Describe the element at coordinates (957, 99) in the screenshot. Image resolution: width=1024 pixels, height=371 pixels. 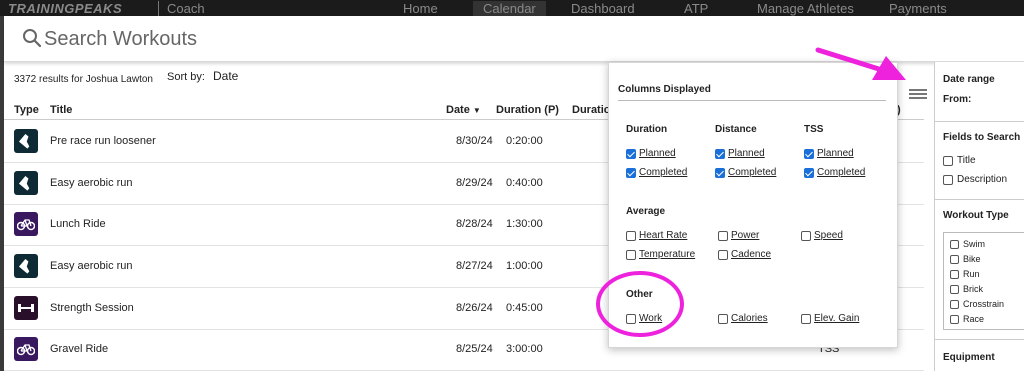
I see `date-from-label: From:` at that location.